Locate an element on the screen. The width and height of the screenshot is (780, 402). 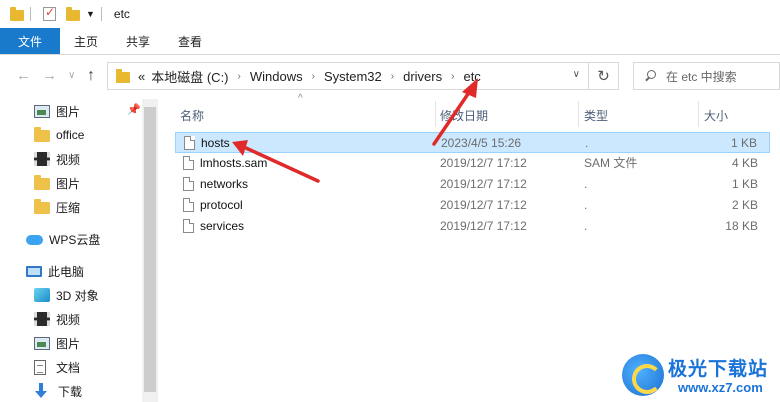
new-folder-icon is located at coordinates (73, 13).